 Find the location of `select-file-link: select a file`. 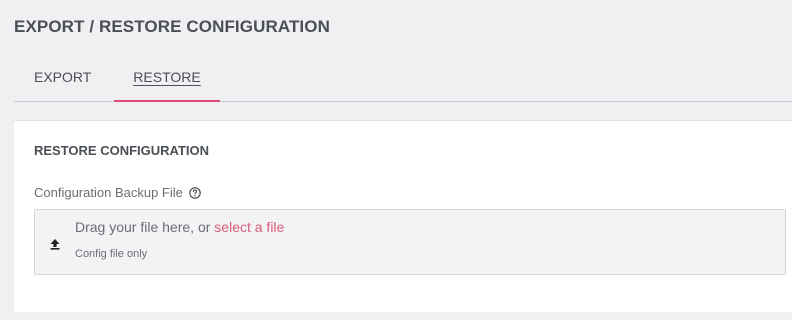

select-file-link: select a file is located at coordinates (249, 227).